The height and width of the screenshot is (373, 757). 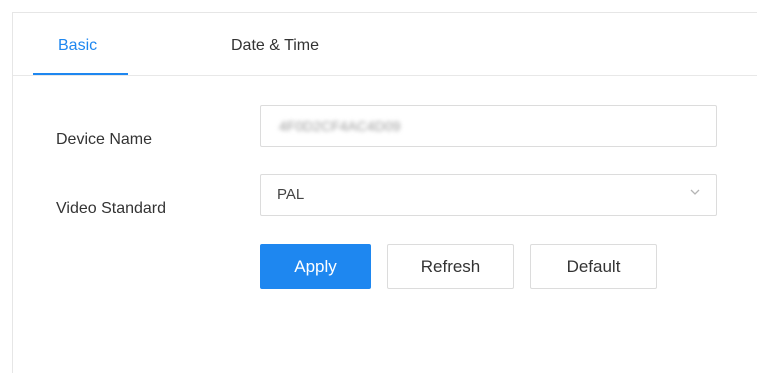 I want to click on chevron-down-icon, so click(x=695, y=192).